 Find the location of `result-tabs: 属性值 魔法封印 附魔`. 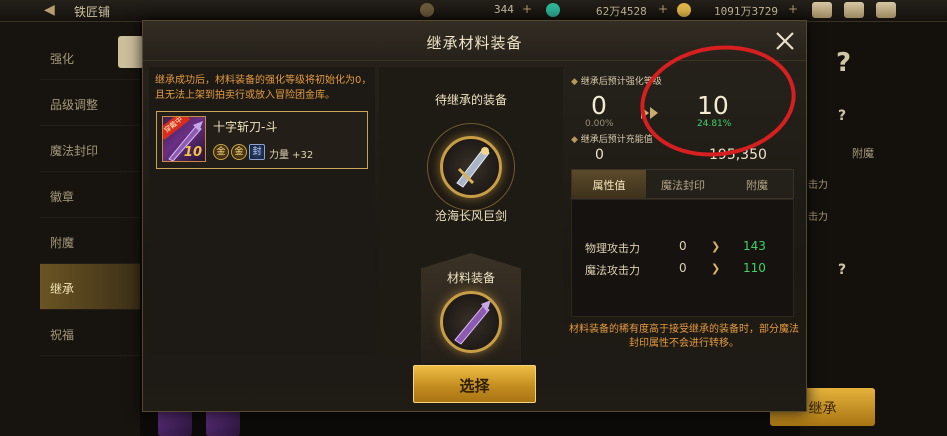

result-tabs: 属性值 魔法封印 附魔 is located at coordinates (682, 184).